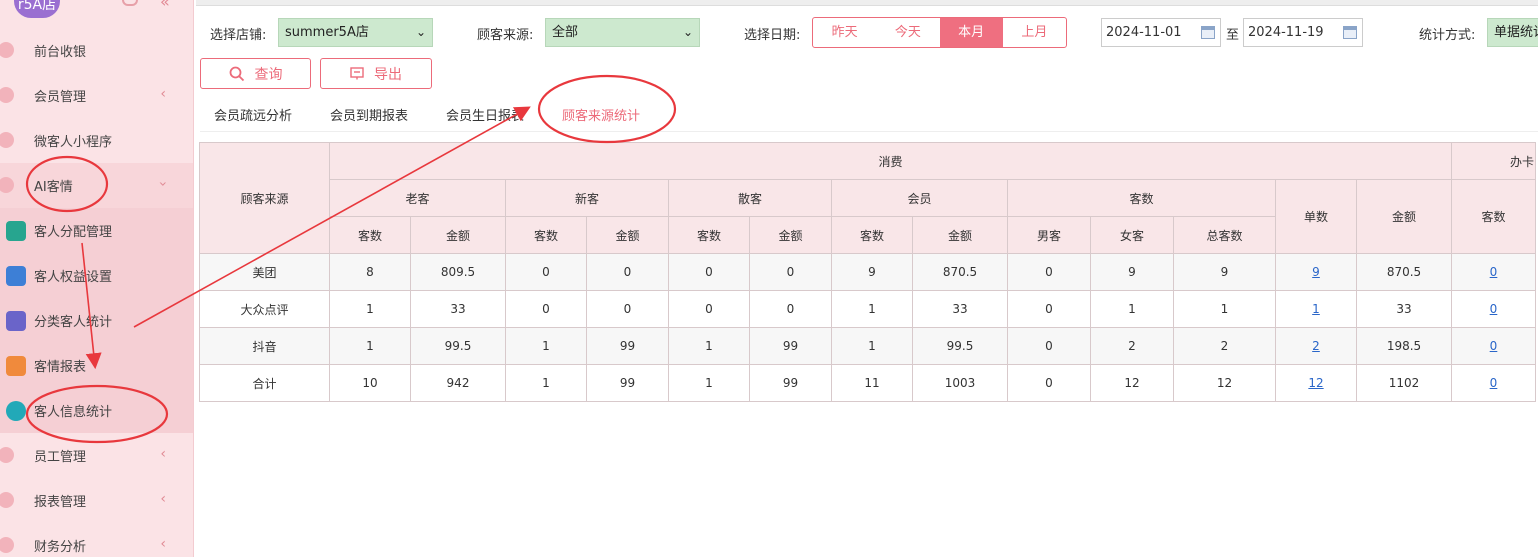  I want to click on sidebar-subitem-rights: 客人权益设置, so click(96, 275).